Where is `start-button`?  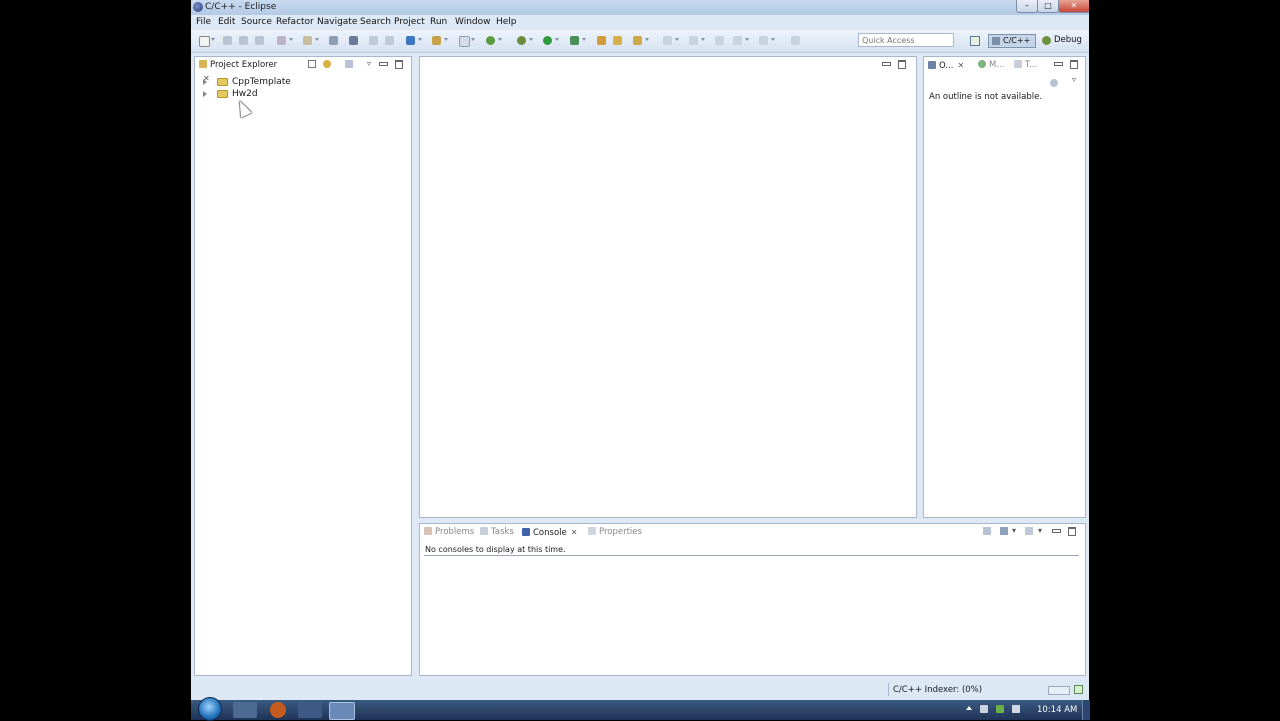
start-button is located at coordinates (210, 709).